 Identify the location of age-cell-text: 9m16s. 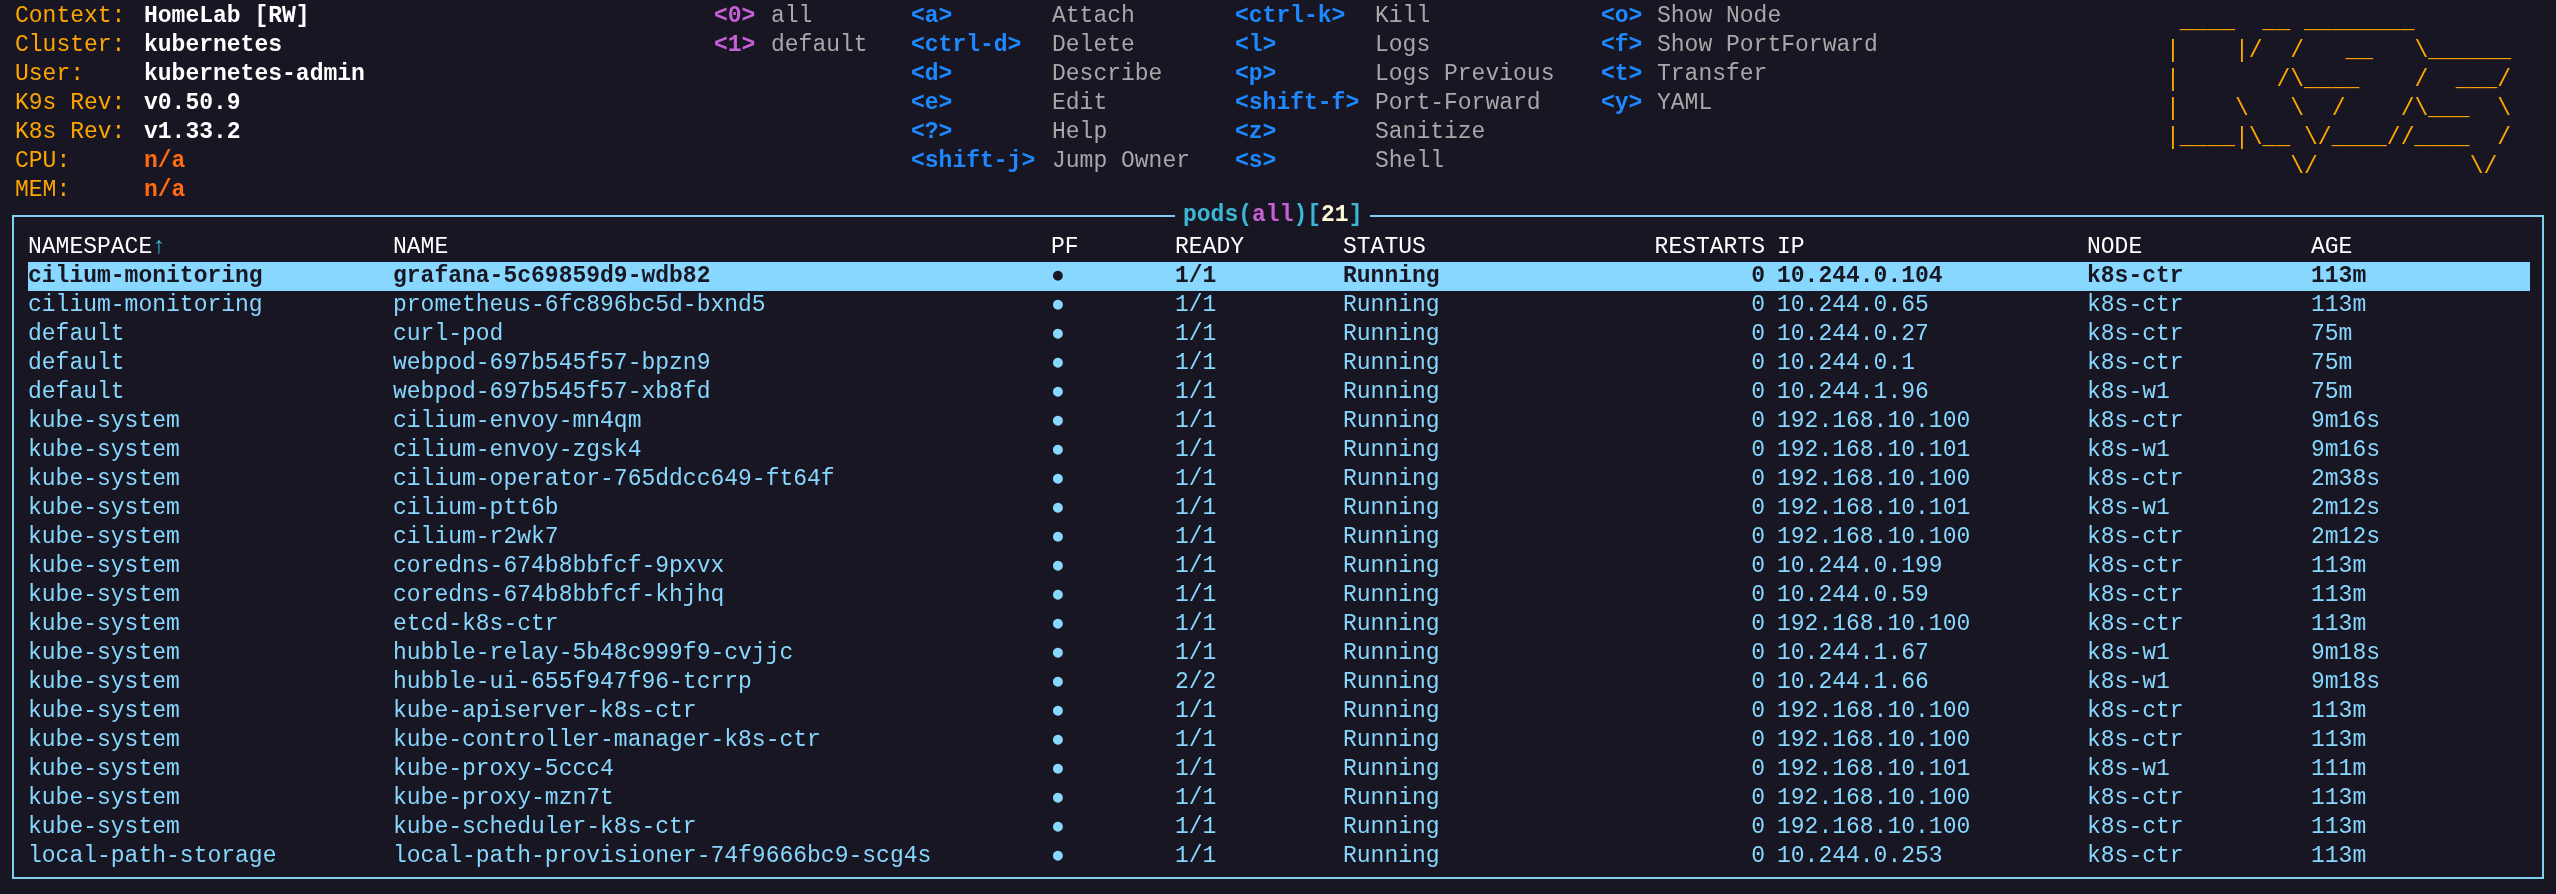
(2346, 421).